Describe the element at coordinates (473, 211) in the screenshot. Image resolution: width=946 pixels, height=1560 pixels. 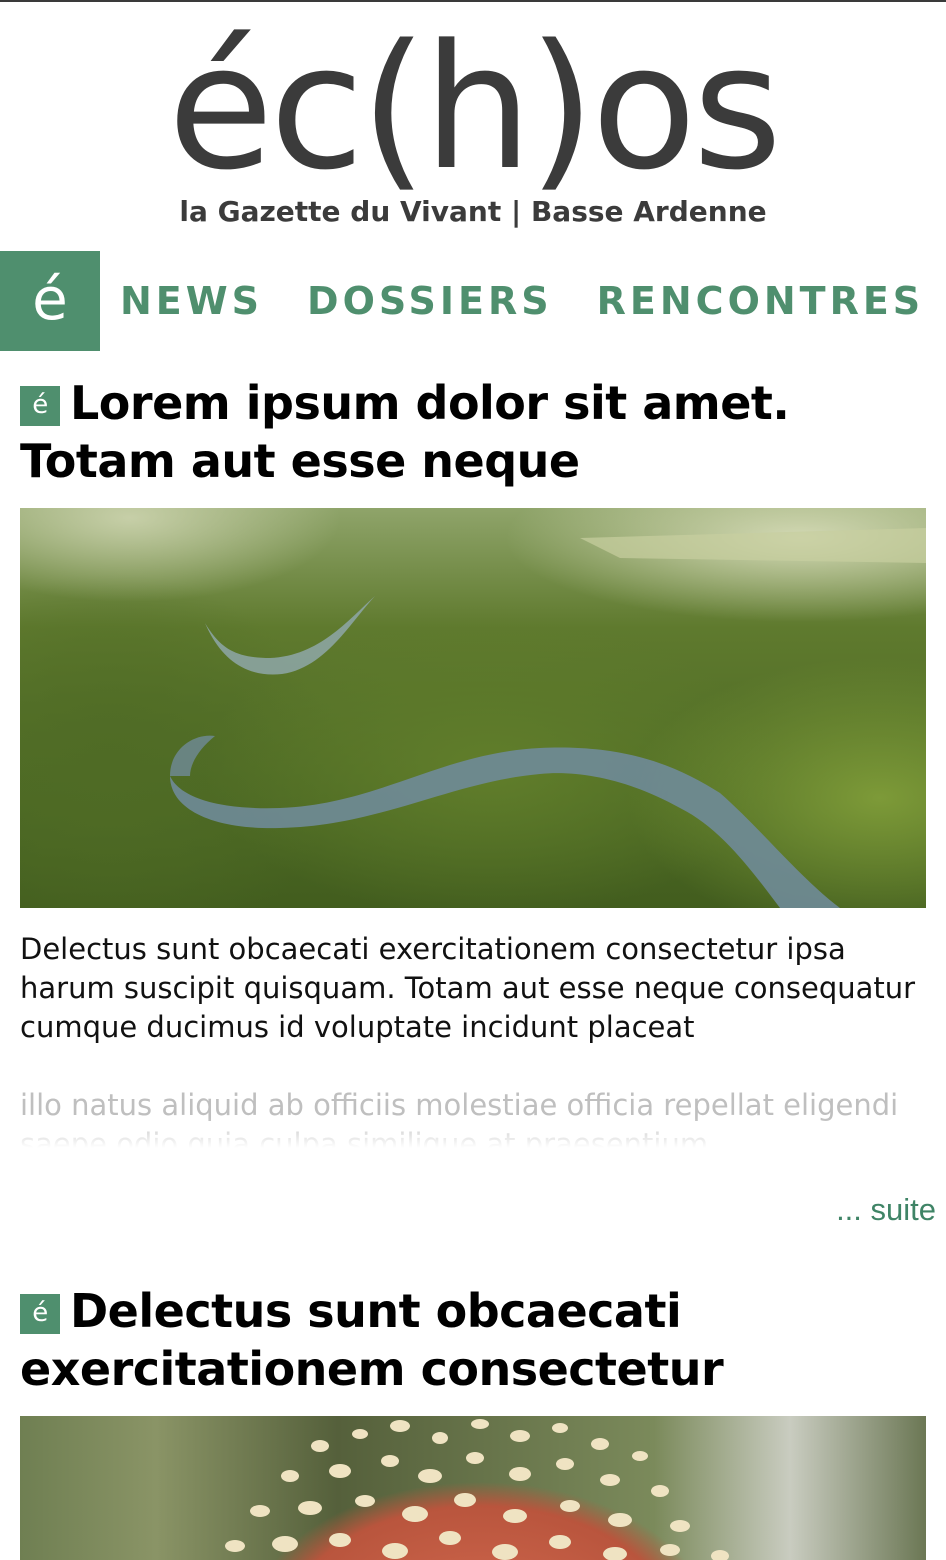
I see `site-tagline: la Gazette du Vivant | Basse Ardenne` at that location.